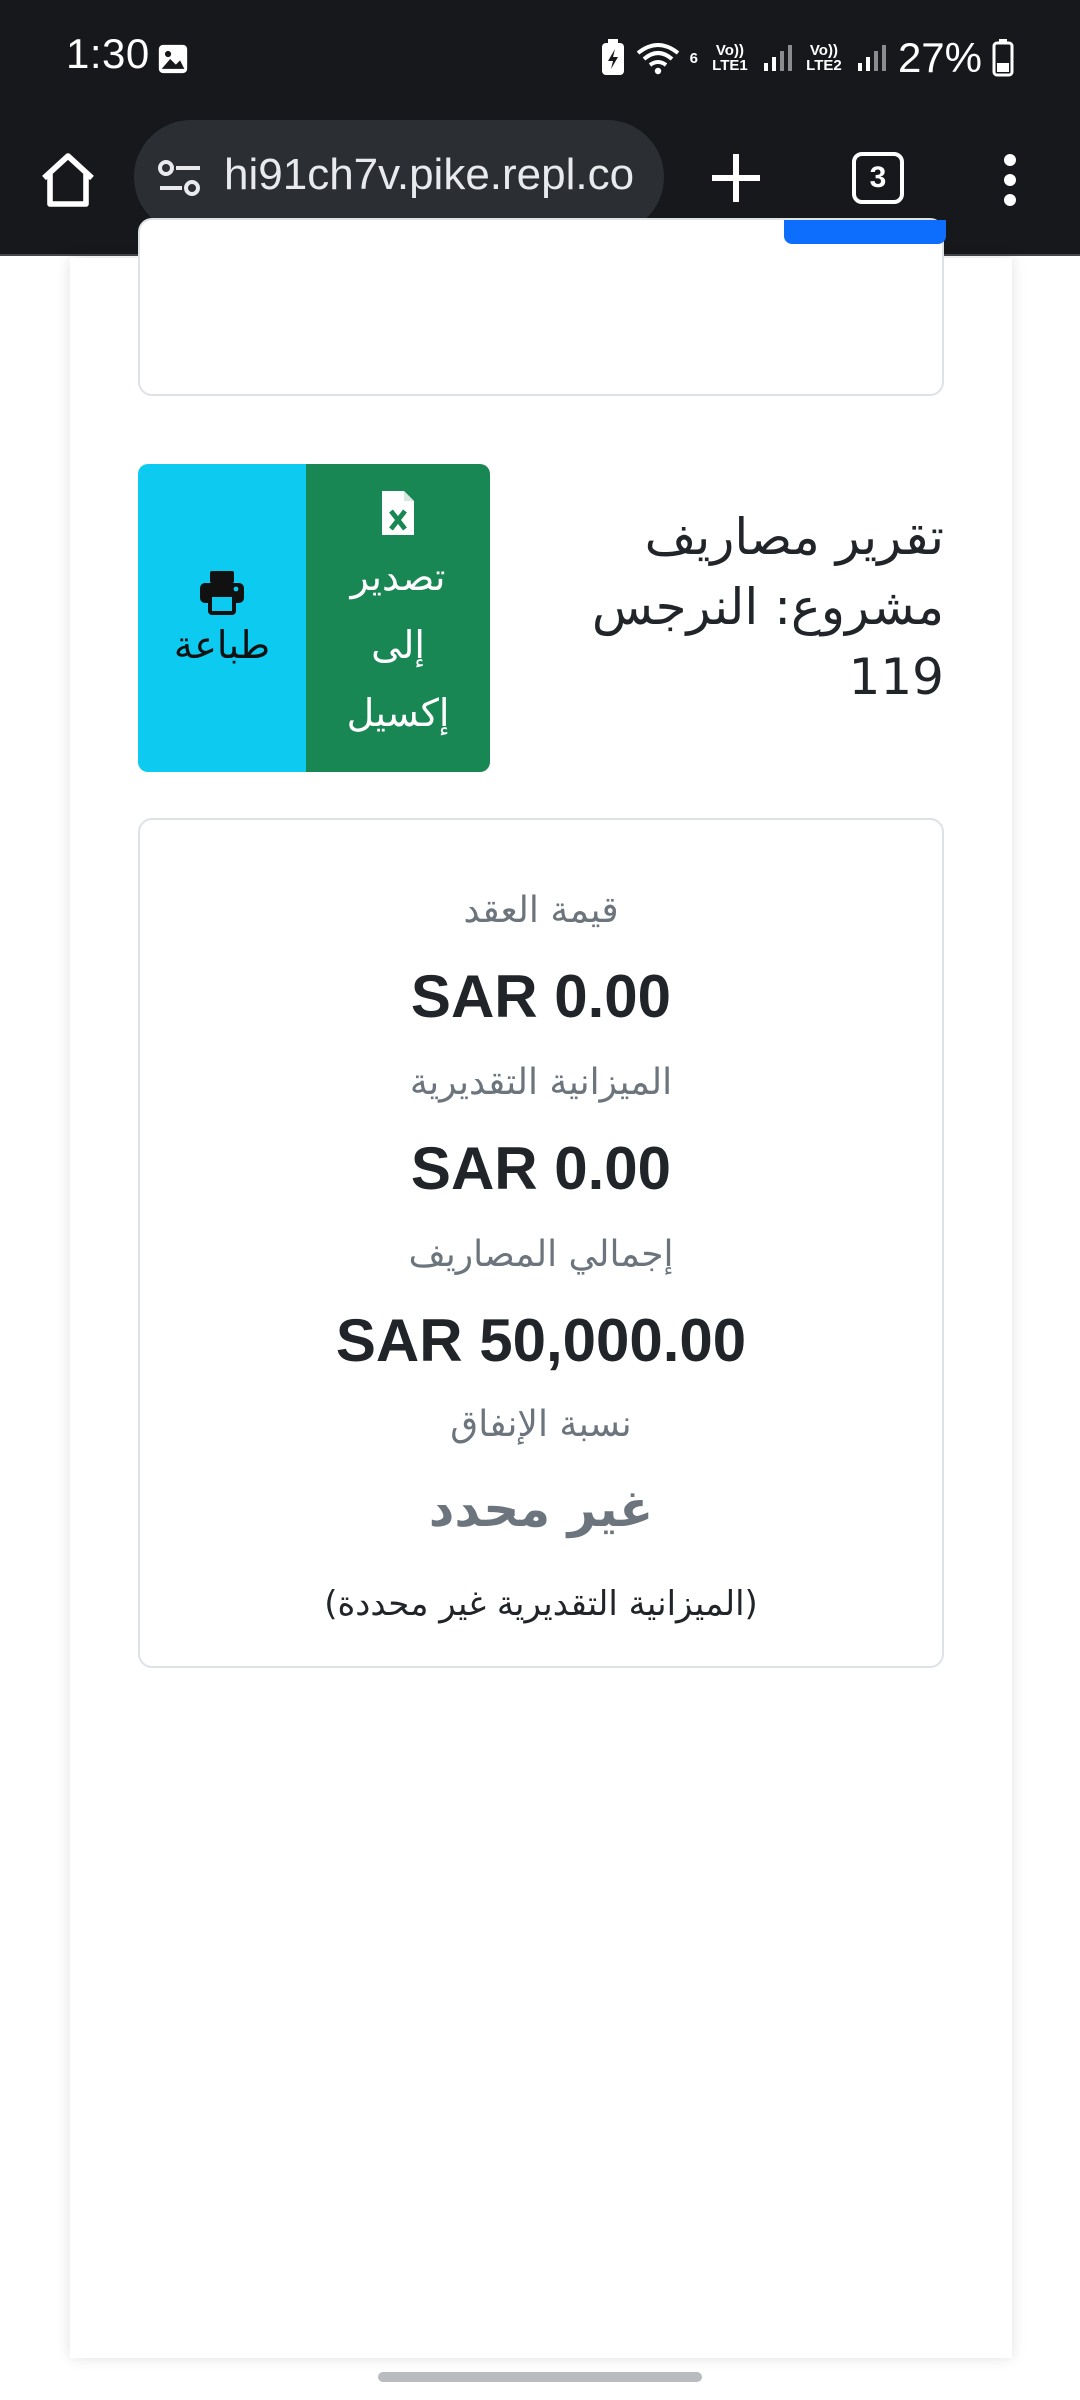 The height and width of the screenshot is (2400, 1080). I want to click on total-expenses-value: SAR 50,000.00, so click(541, 1340).